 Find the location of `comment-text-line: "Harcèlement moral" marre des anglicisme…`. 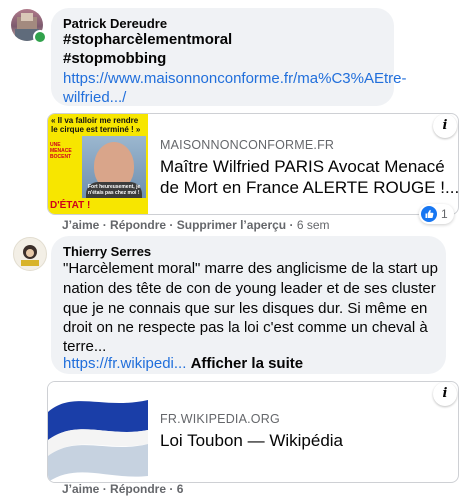

comment-text-line: "Harcèlement moral" marre des anglicisme… is located at coordinates (250, 268).